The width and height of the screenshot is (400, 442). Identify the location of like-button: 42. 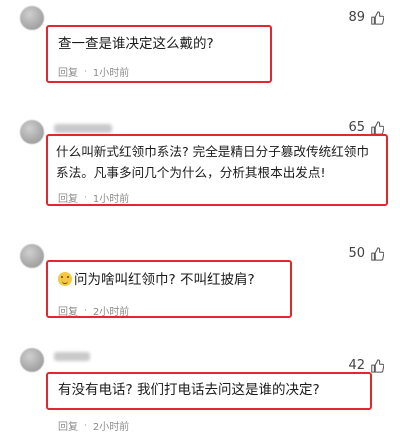
(366, 365).